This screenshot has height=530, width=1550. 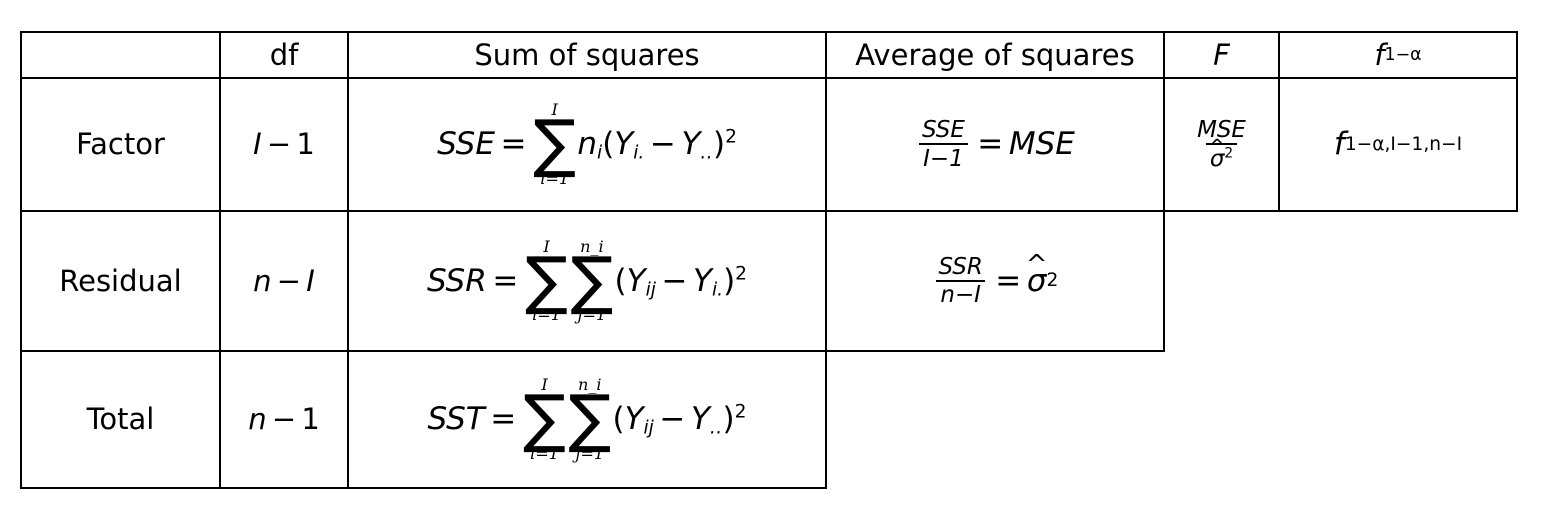 What do you see at coordinates (706, 153) in the screenshot?
I see `sse-term2-sub: ..` at bounding box center [706, 153].